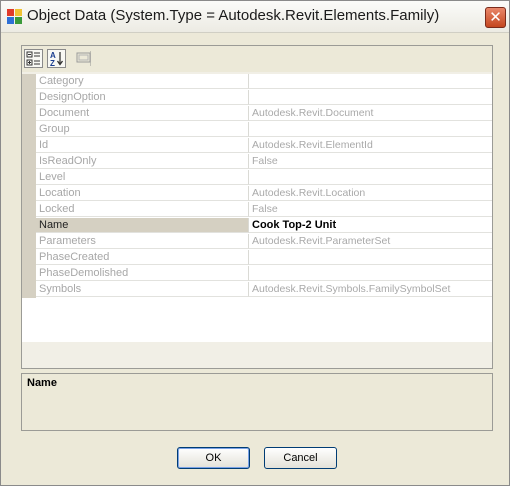 The image size is (512, 488). Describe the element at coordinates (257, 320) in the screenshot. I see `property-list-empty-area` at that location.